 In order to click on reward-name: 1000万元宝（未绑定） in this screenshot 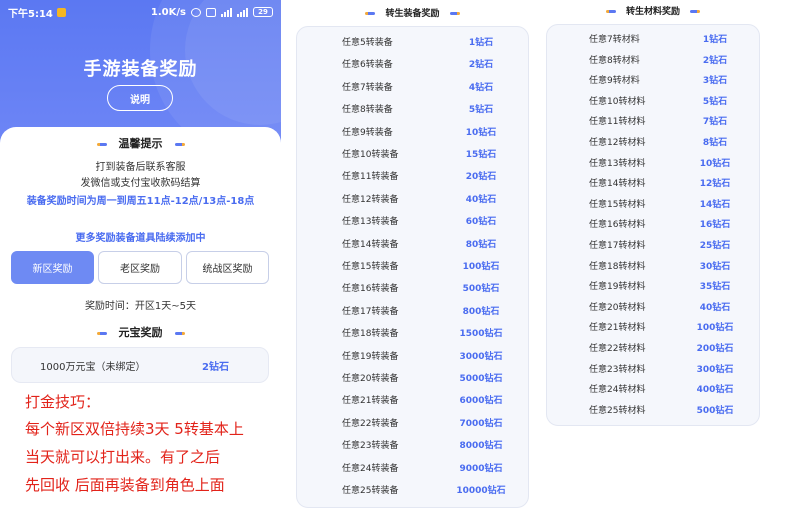, I will do `click(93, 367)`.